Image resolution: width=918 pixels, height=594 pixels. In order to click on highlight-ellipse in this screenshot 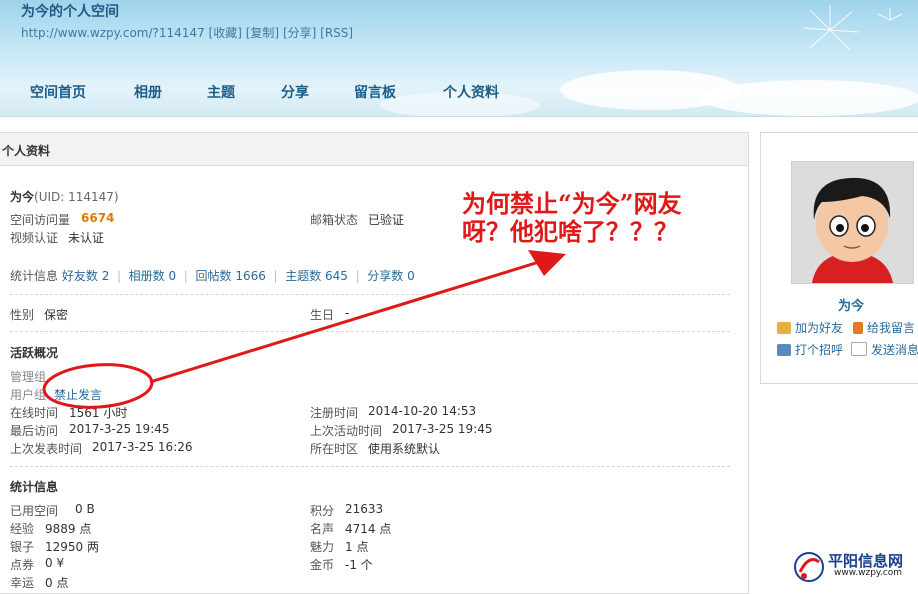, I will do `click(98, 386)`.